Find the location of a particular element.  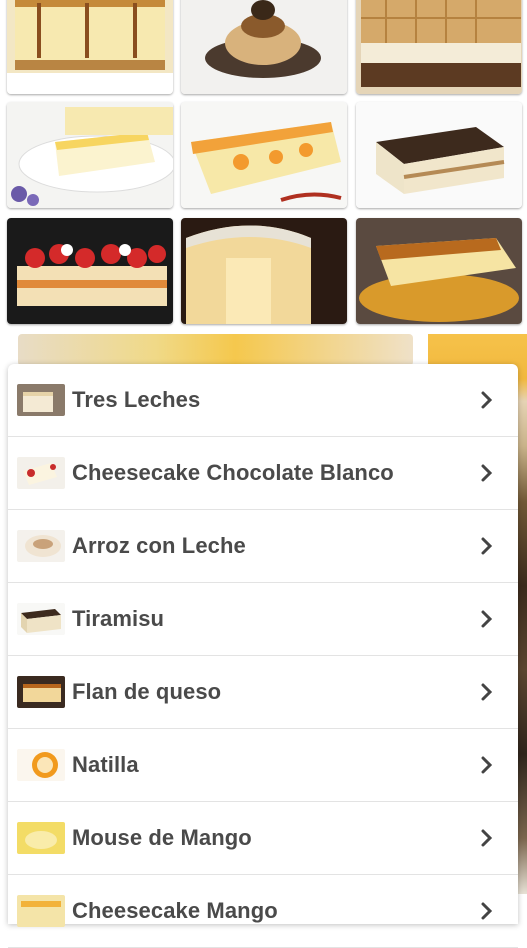

recipe-item-cheesecake-mango: Cheesecake Mango is located at coordinates (263, 911).